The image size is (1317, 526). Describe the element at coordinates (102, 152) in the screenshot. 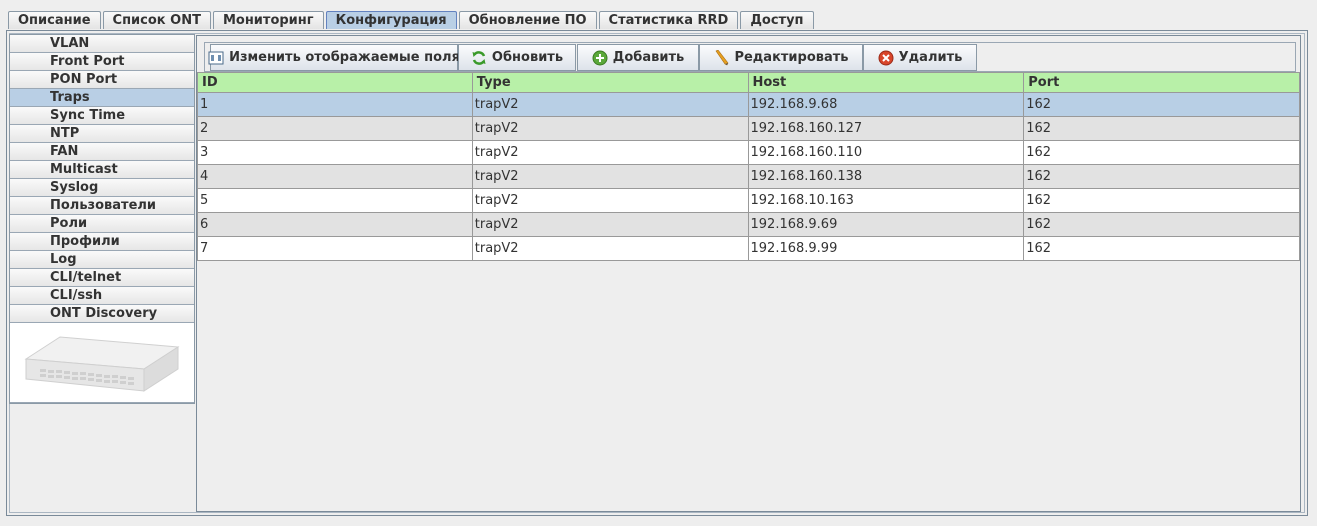

I see `sidebar-item-fan: FAN` at that location.